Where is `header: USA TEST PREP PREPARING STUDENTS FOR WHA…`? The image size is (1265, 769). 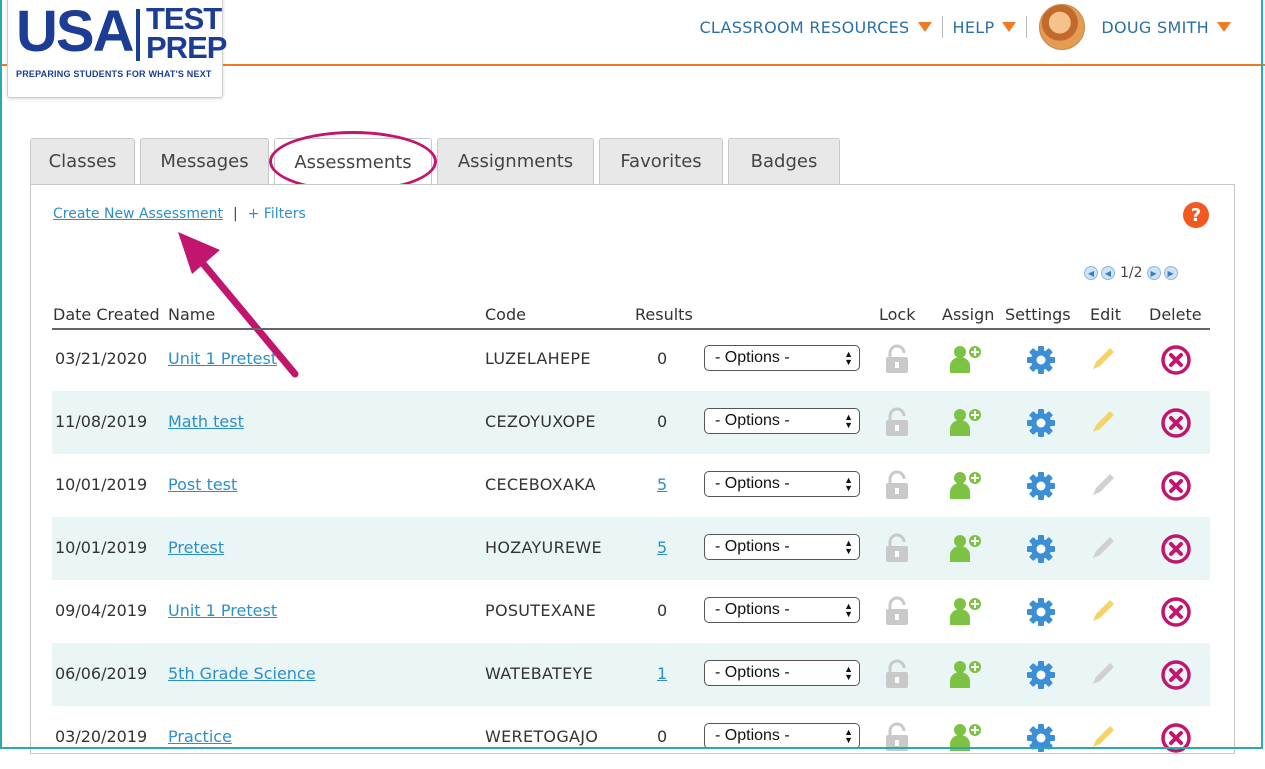 header: USA TEST PREP PREPARING STUDENTS FOR WHA… is located at coordinates (632, 49).